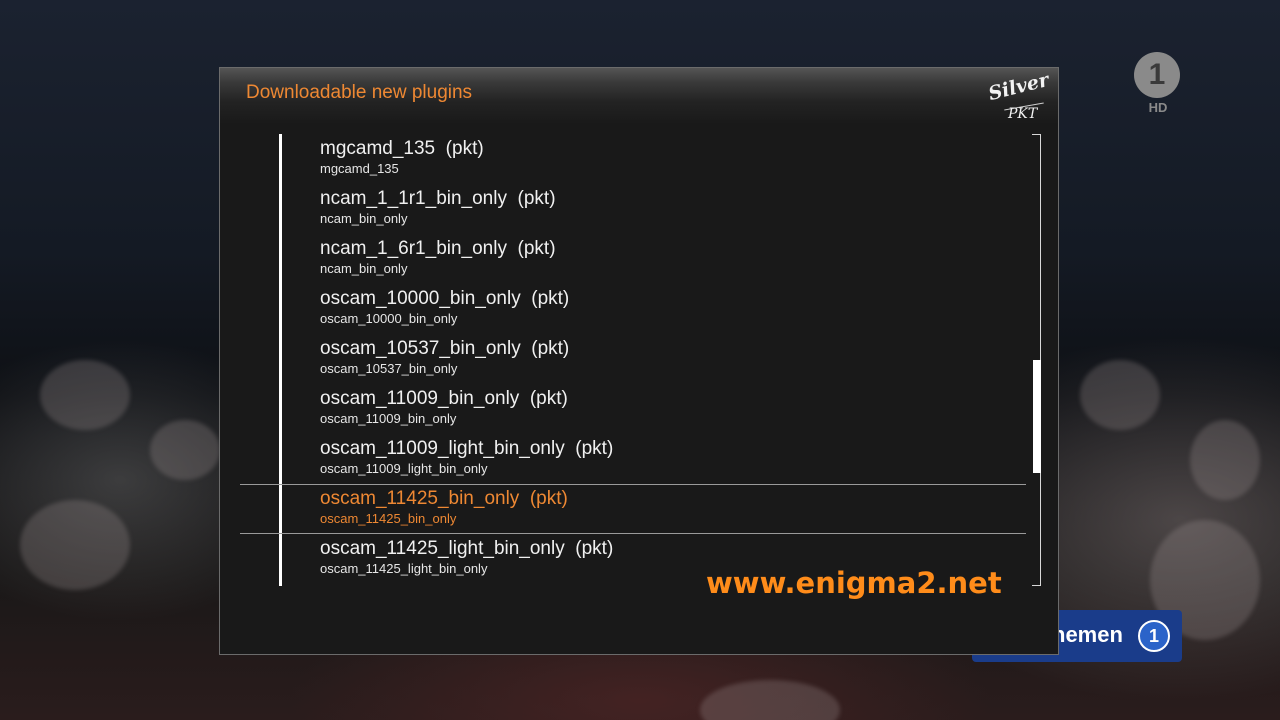 The image size is (1280, 720). What do you see at coordinates (1087, 634) in the screenshot?
I see `tv-banner-text: nemen` at bounding box center [1087, 634].